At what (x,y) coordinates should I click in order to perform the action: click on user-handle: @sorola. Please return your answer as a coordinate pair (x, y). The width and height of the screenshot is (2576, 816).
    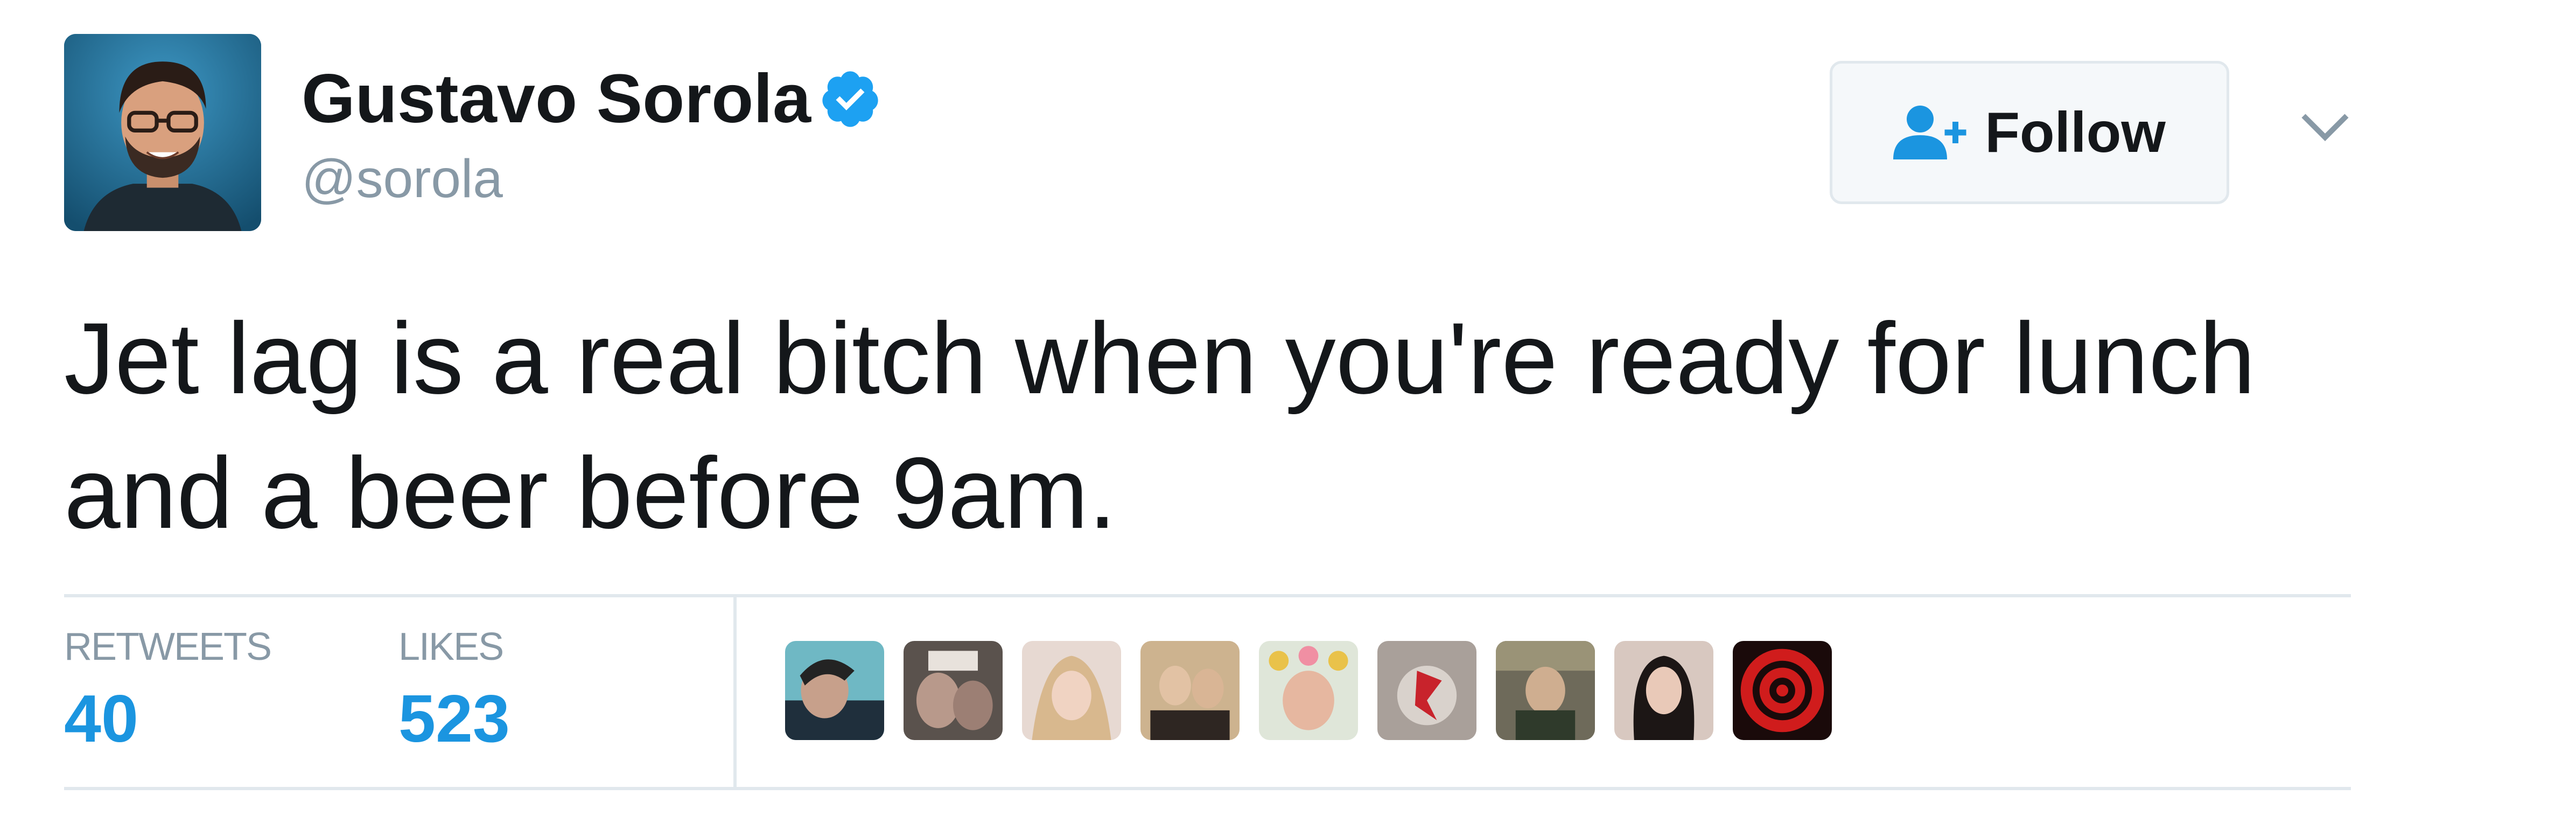
    Looking at the image, I should click on (402, 179).